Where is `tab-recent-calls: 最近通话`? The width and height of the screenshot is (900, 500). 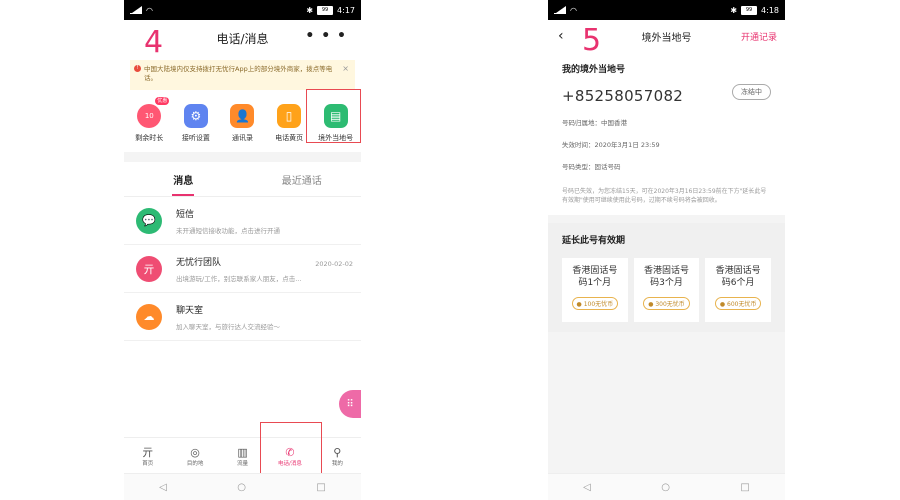
tab-recent-calls: 最近通话 is located at coordinates (302, 179).